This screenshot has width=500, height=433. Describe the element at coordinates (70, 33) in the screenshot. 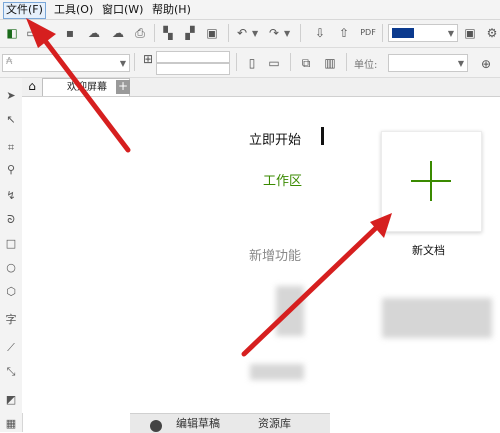

I see `save-icon: ▪` at that location.